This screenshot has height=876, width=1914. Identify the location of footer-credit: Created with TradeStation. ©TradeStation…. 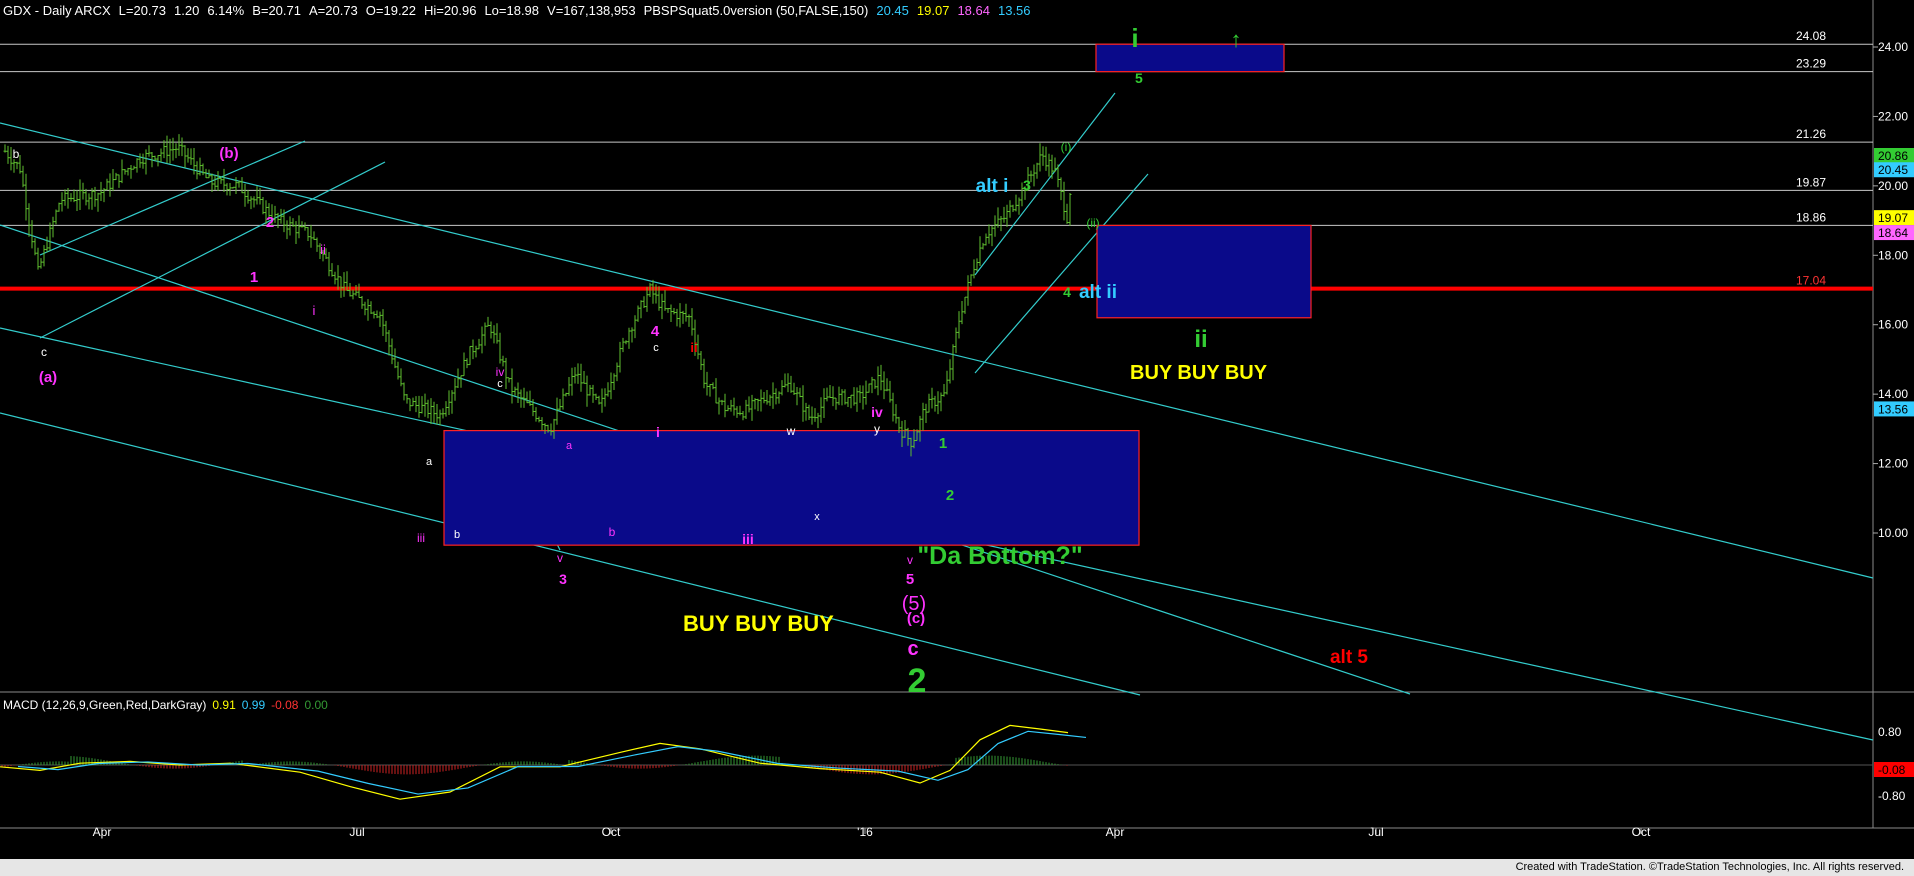
(1709, 867).